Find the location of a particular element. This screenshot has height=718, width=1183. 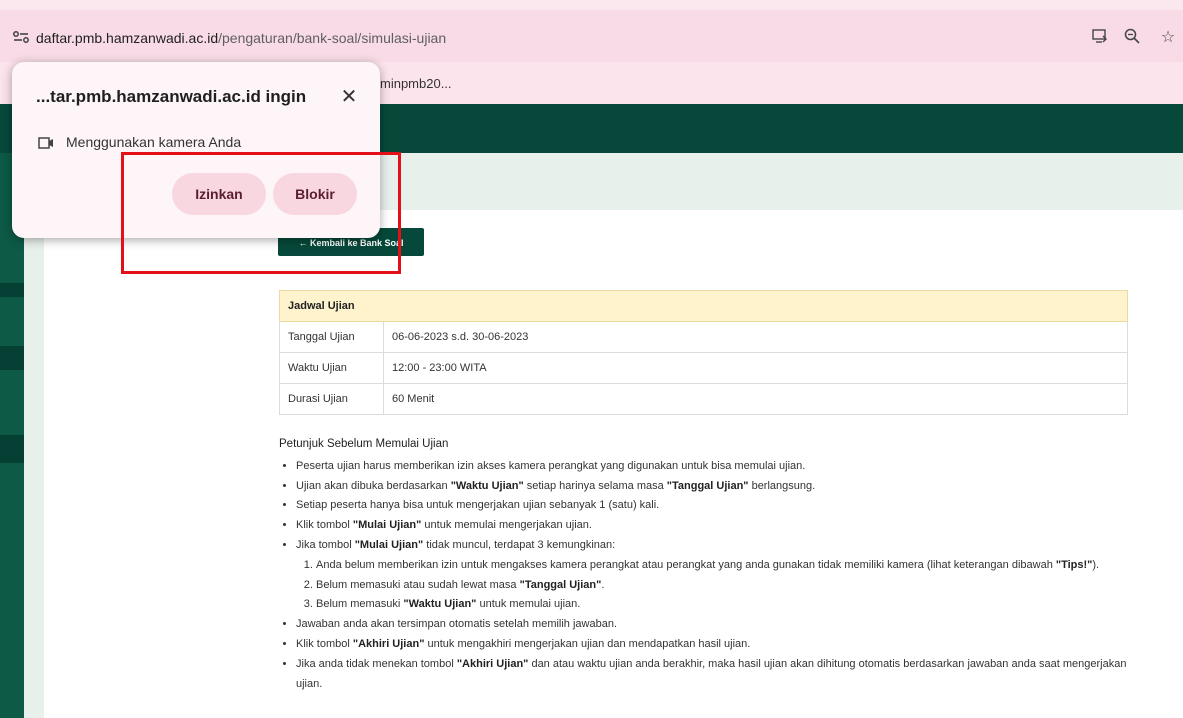

row-label: Tanggal Ujian is located at coordinates (331, 337).